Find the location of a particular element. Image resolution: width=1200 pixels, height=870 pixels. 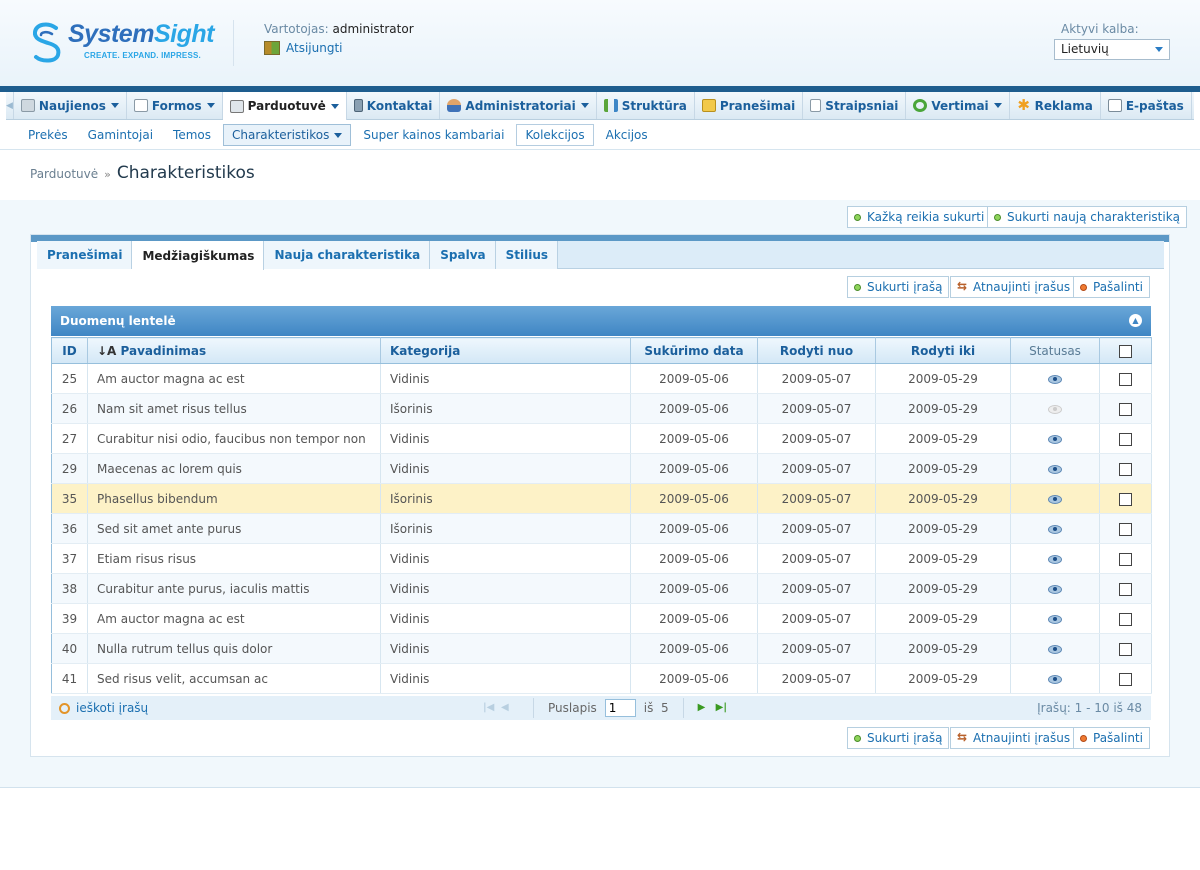

submenu-item-temos: Temos is located at coordinates (192, 135).